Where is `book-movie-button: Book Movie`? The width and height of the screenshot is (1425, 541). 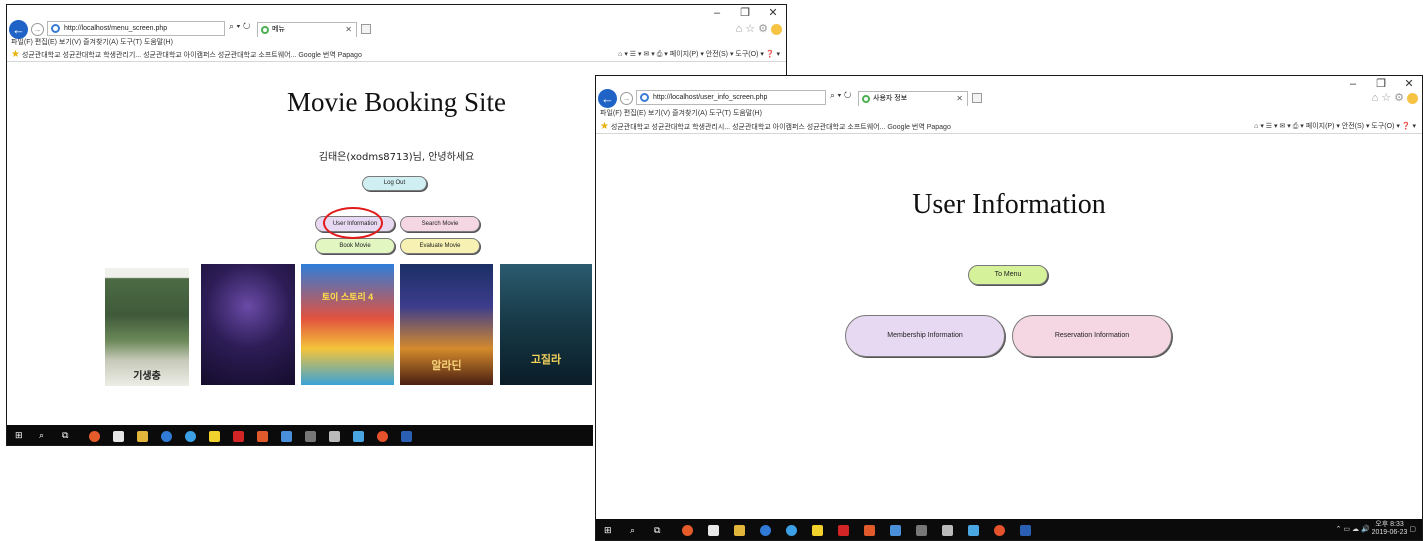
book-movie-button: Book Movie is located at coordinates (355, 246).